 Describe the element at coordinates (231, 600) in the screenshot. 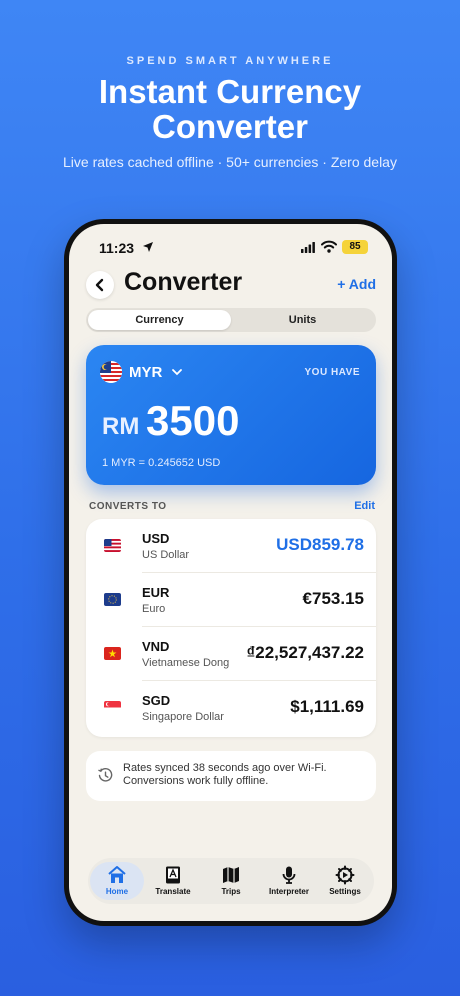

I see `list-item: EUR Euro €753.15` at that location.